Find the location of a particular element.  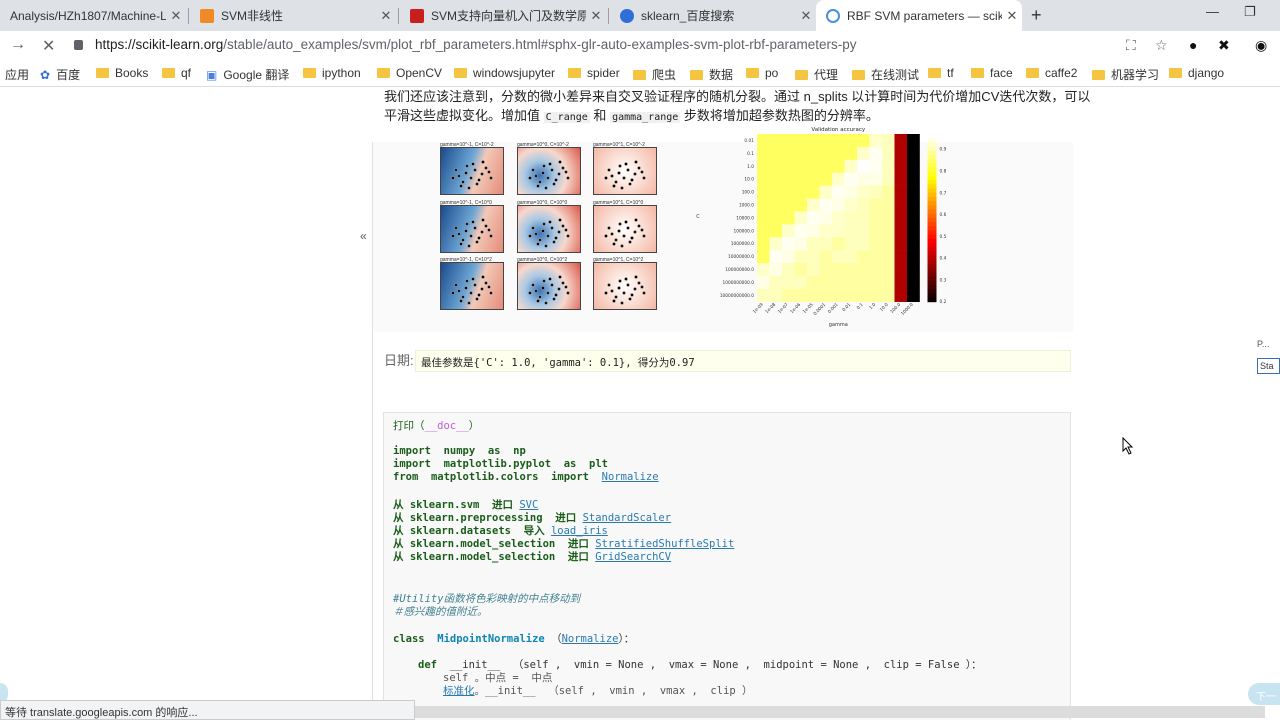

keyword: 进口 is located at coordinates (578, 557).